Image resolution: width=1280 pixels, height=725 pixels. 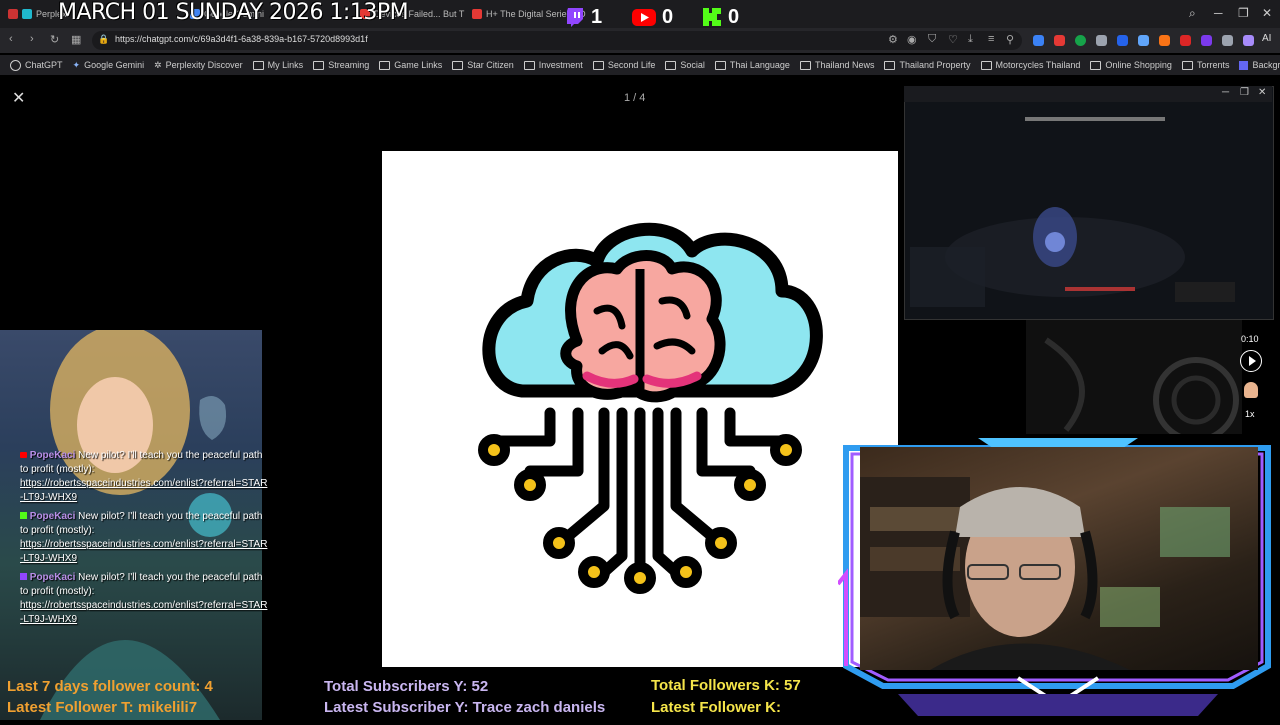 I want to click on avatar, so click(x=1251, y=390).